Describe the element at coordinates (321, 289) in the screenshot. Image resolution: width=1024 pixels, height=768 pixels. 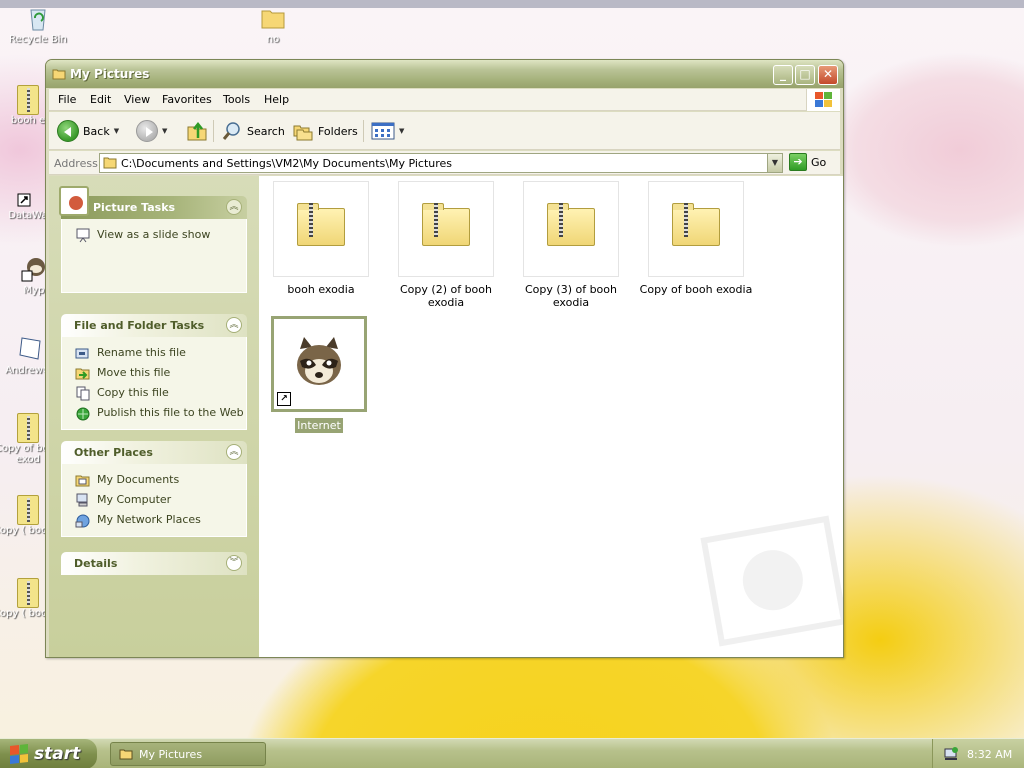
I see `file-name: booh exodia` at that location.